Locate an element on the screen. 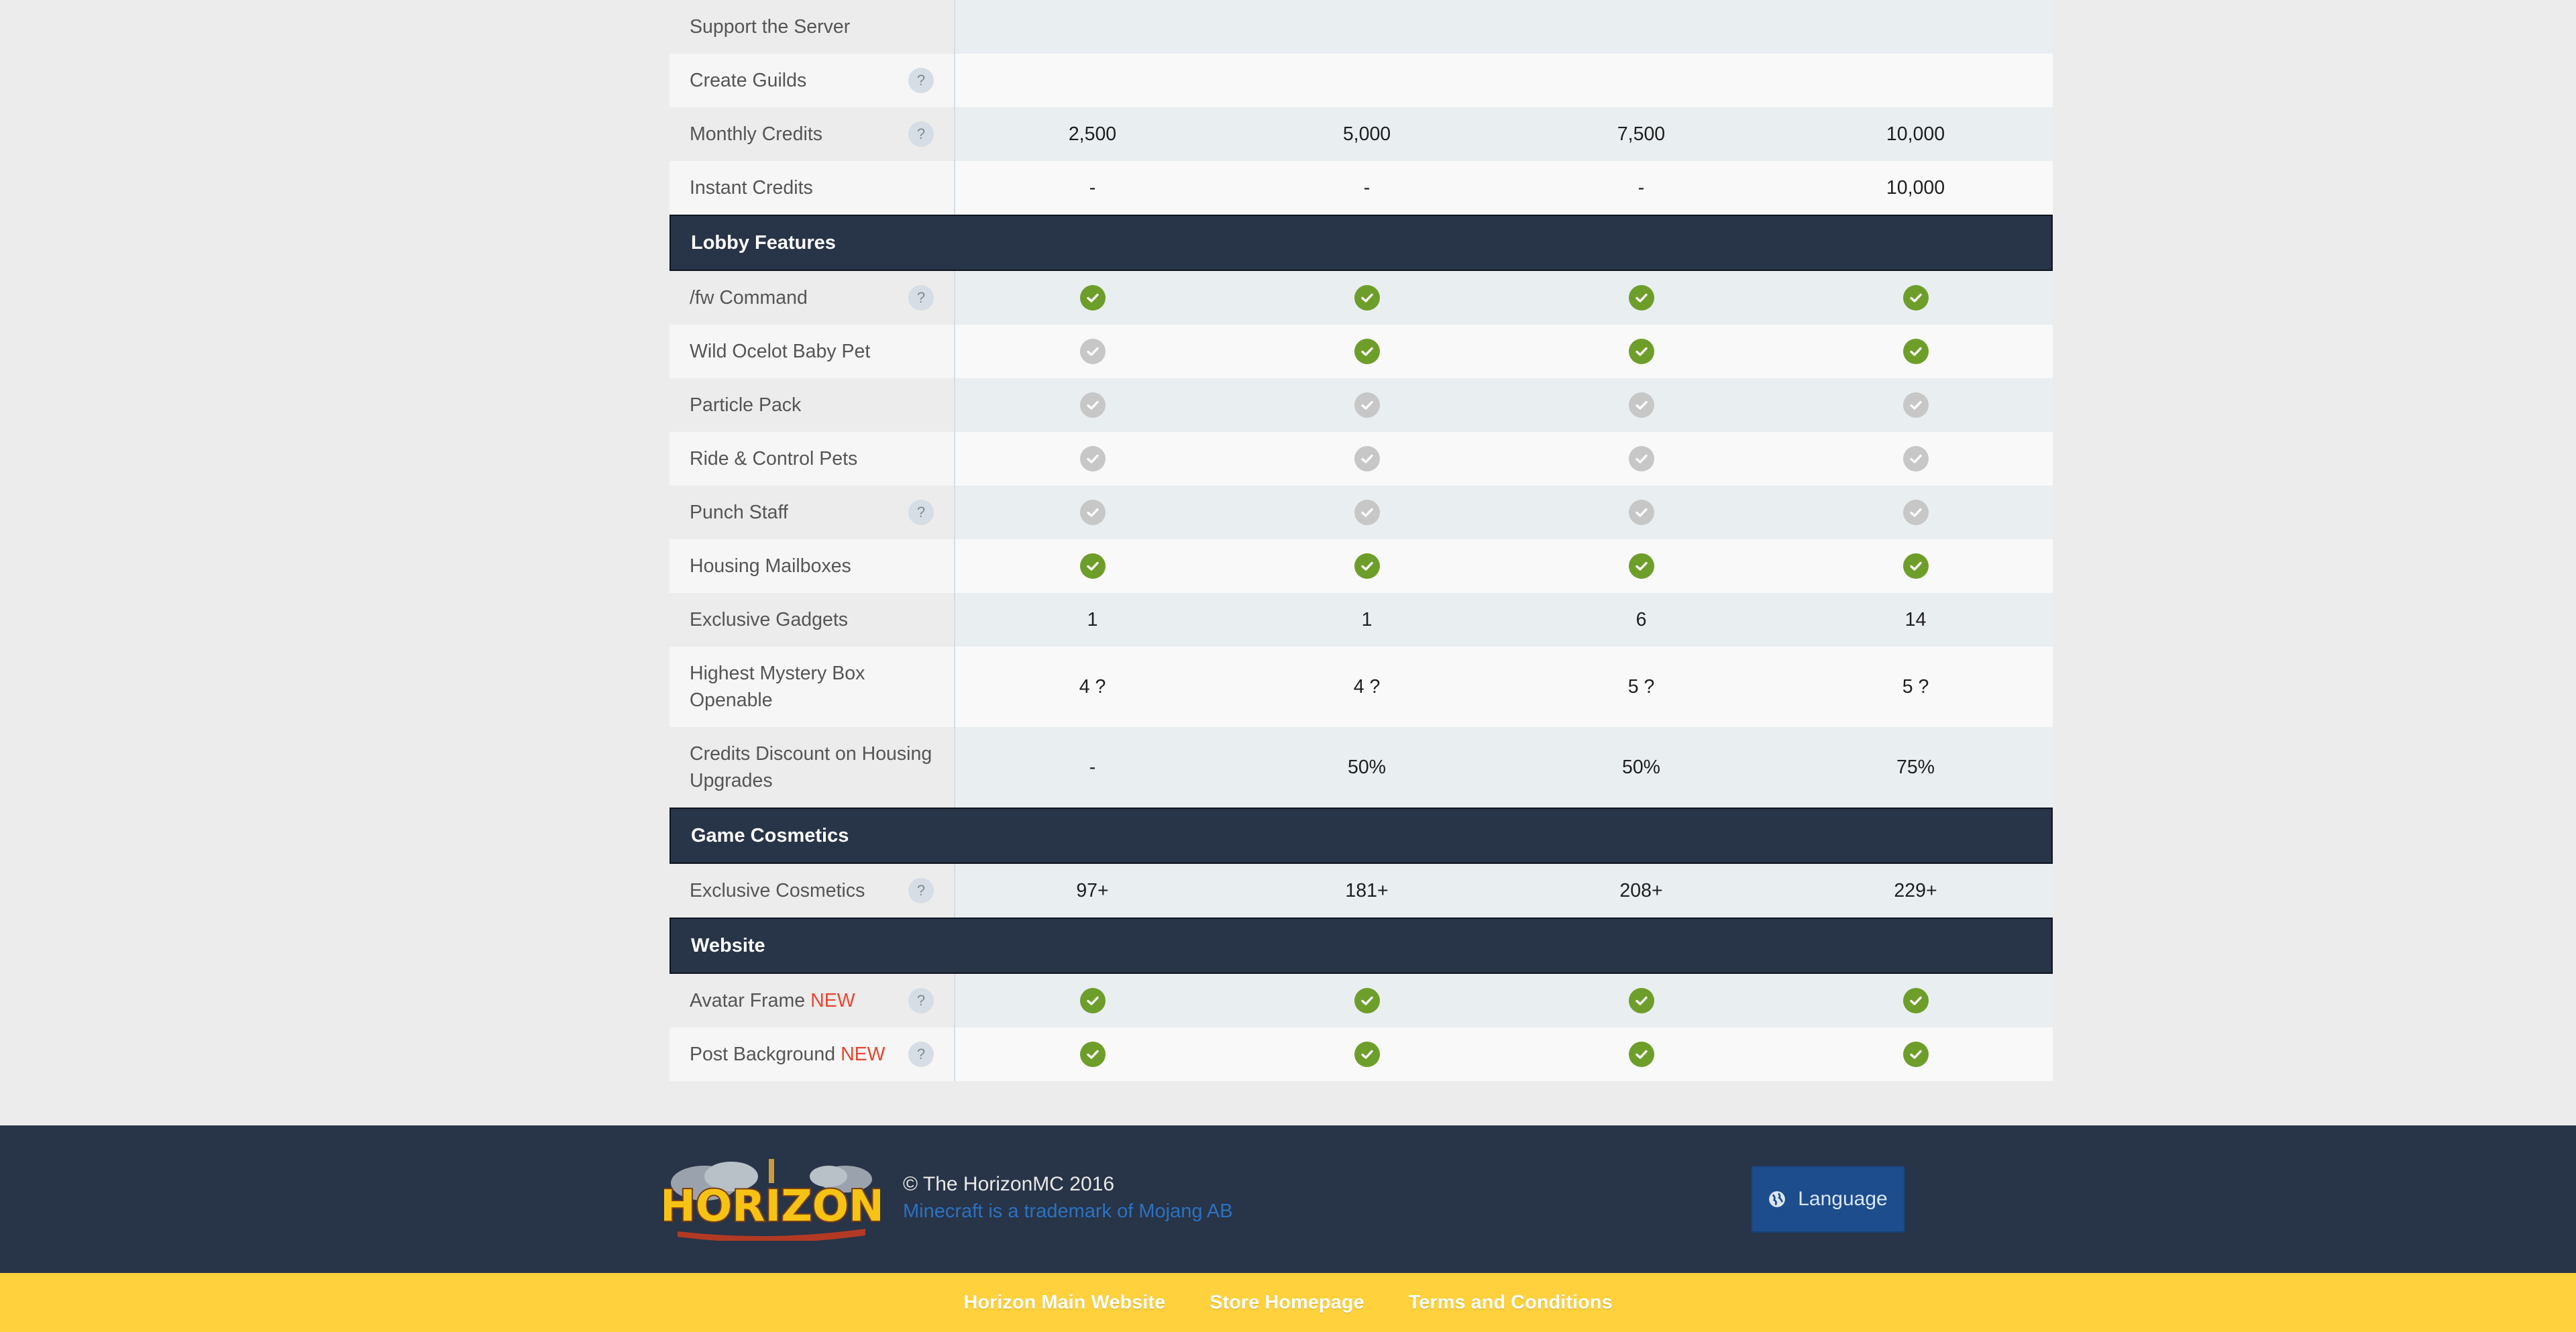 This screenshot has height=1332, width=2576. table-row: Particle Pack is located at coordinates (1361, 405).